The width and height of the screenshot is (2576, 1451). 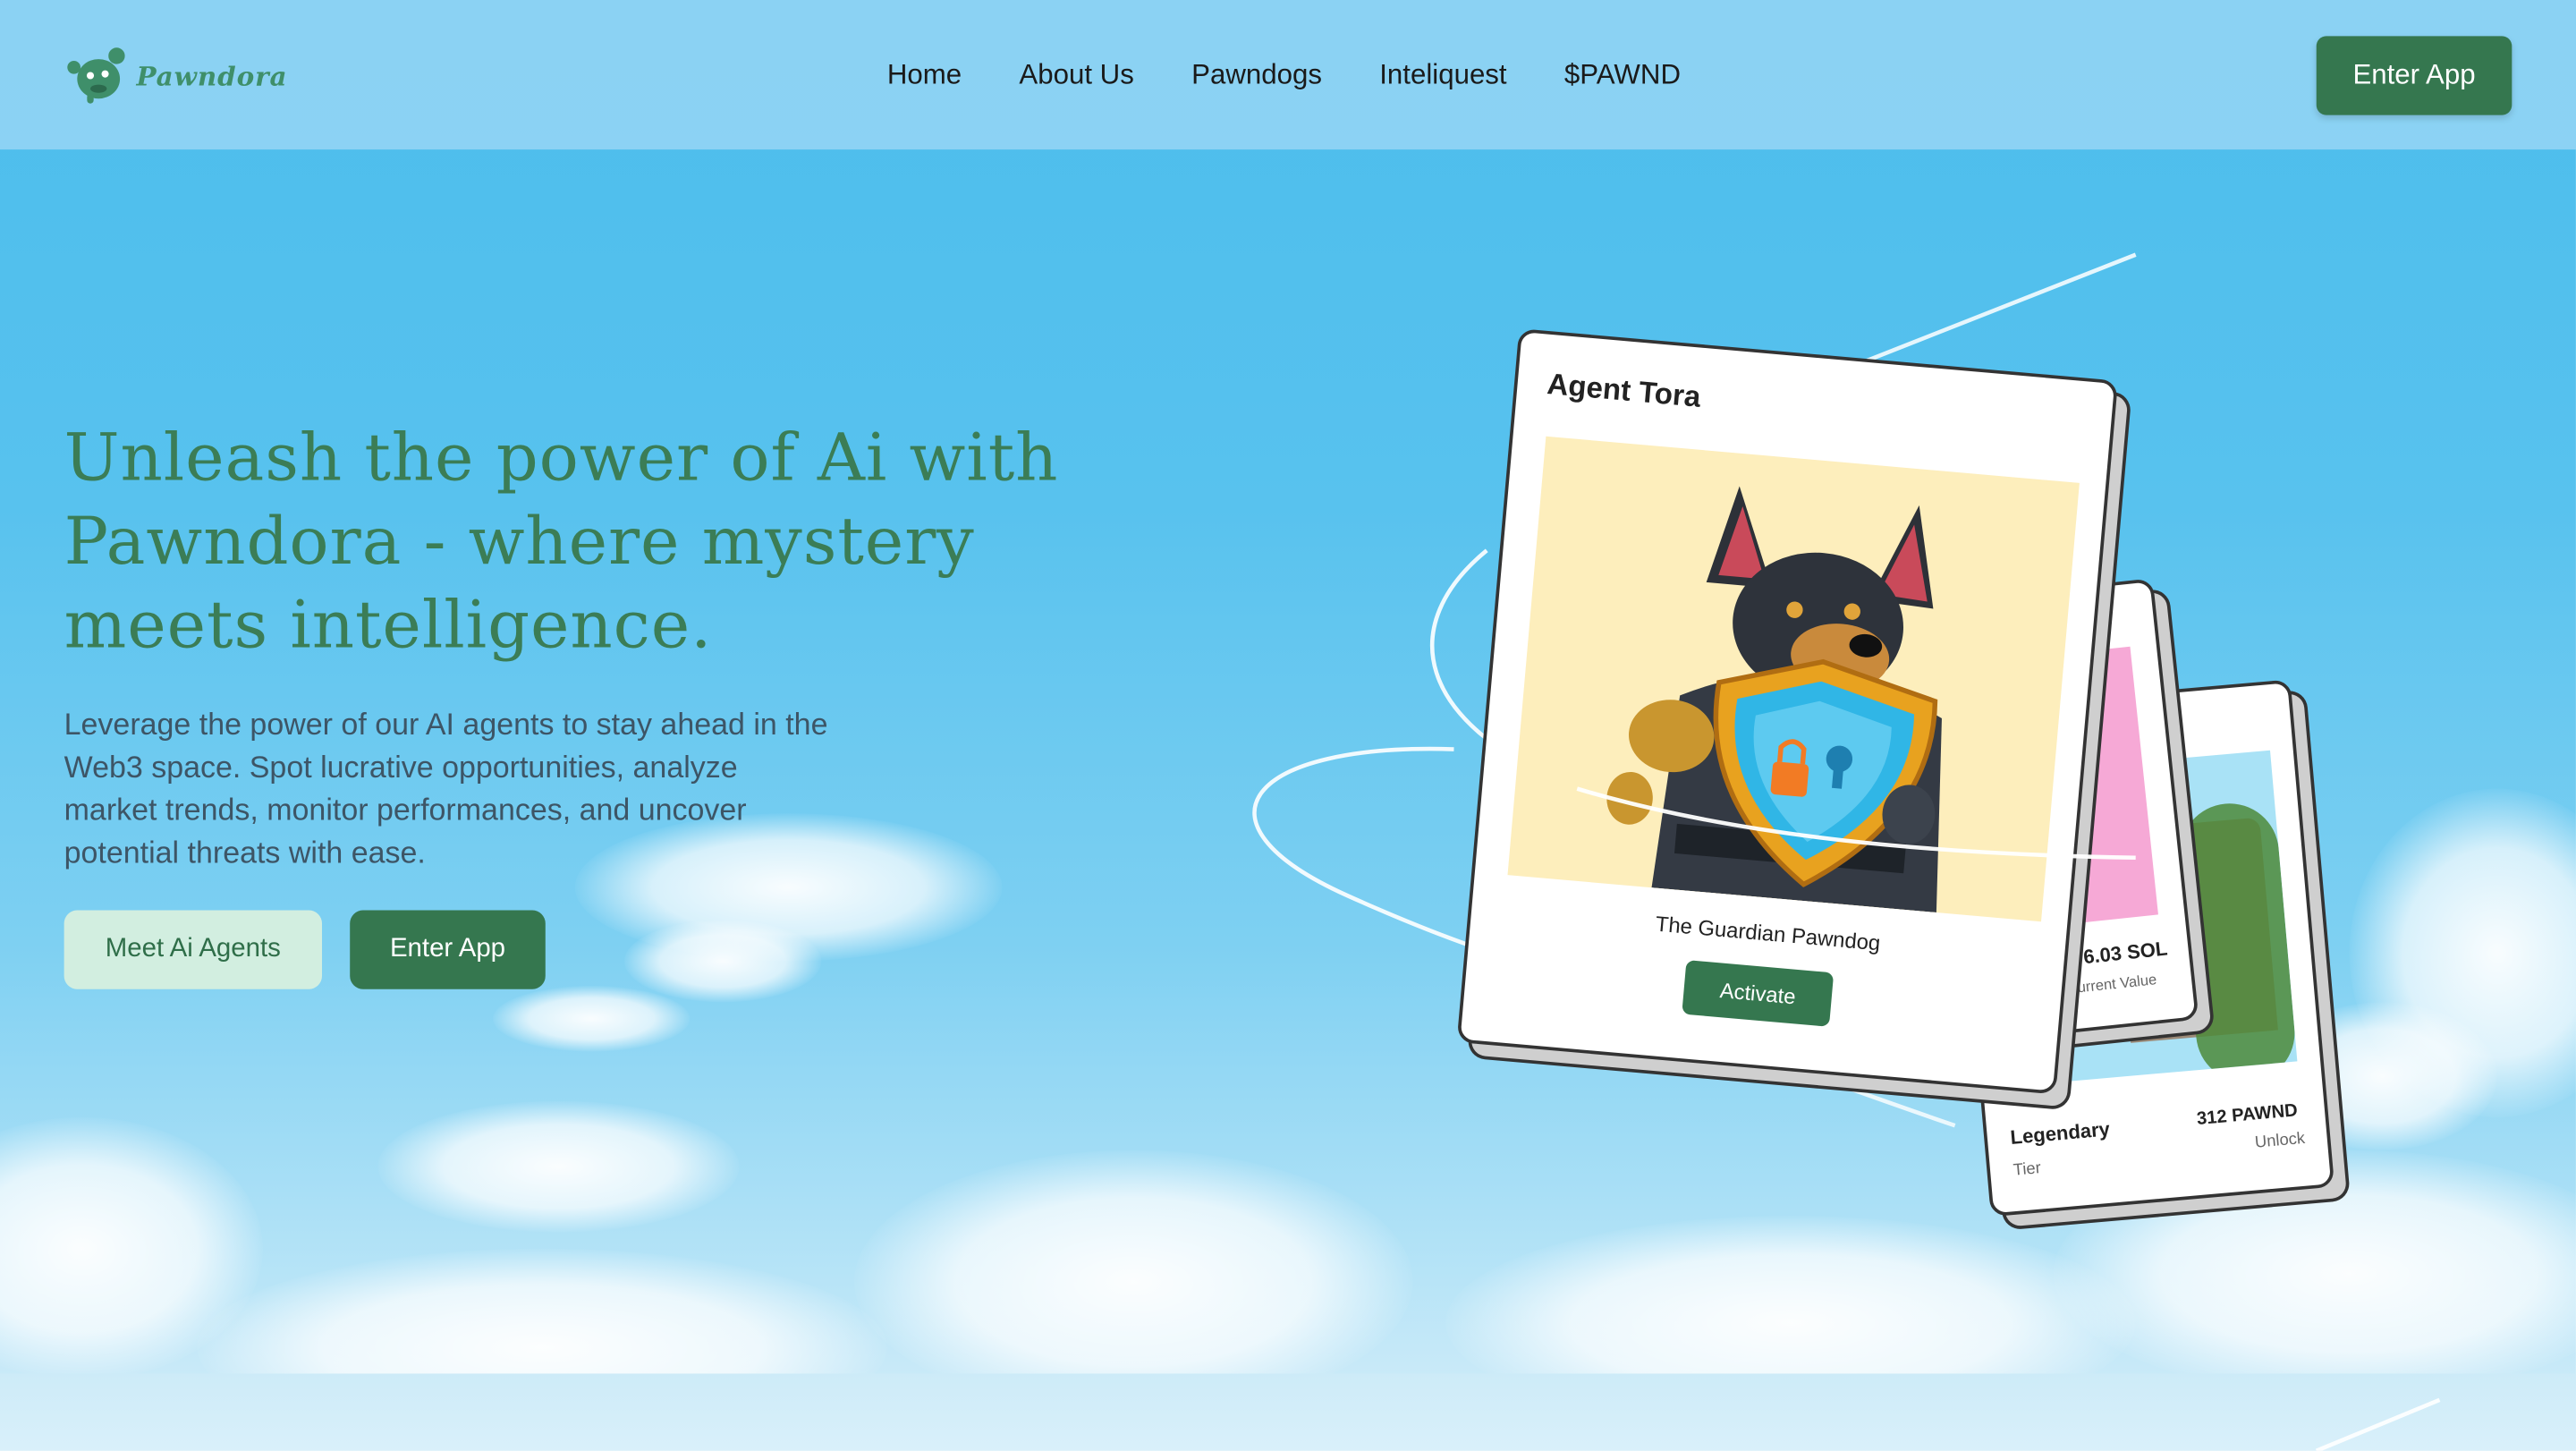 I want to click on guardian-pawndog-illustration, so click(x=1793, y=679).